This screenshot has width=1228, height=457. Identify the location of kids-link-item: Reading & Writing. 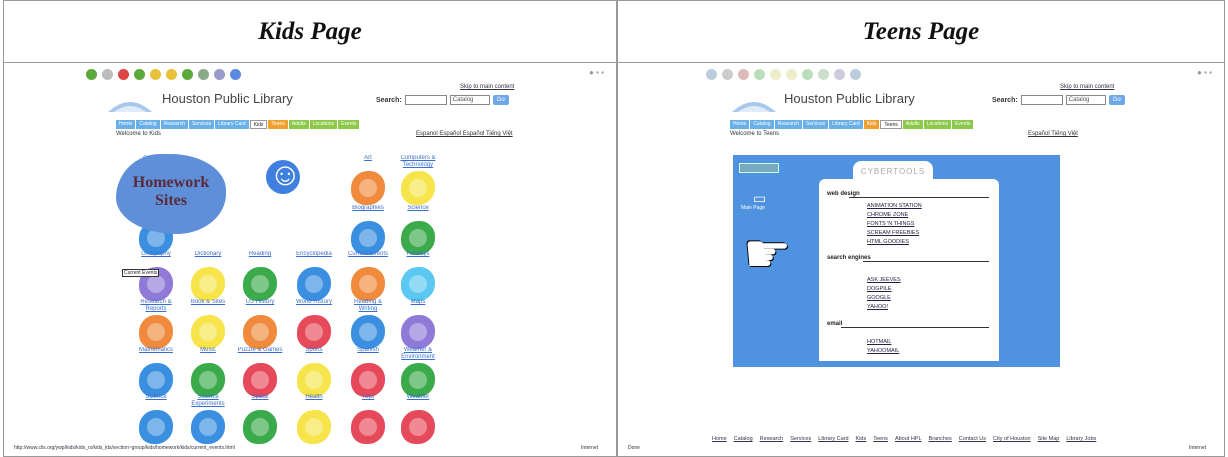
(368, 324).